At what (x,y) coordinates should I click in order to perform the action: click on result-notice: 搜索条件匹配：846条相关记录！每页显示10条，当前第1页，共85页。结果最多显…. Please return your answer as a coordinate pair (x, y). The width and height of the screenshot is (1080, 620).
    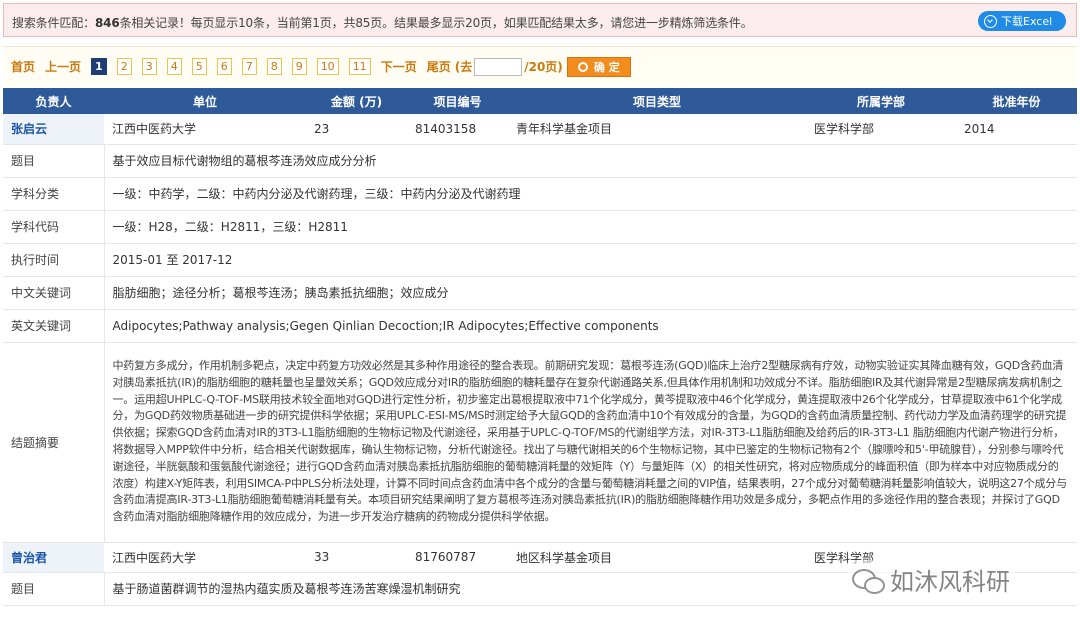
    Looking at the image, I should click on (540, 20).